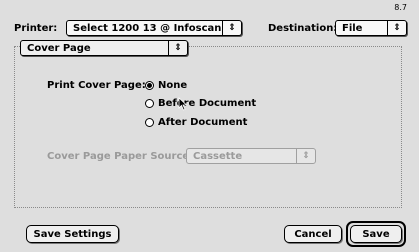 The width and height of the screenshot is (419, 252). I want to click on radio-selected-icon, so click(149, 85).